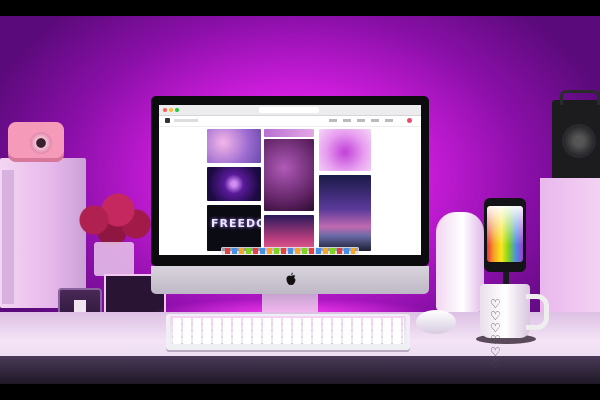  What do you see at coordinates (300, 370) in the screenshot?
I see `desk-edge` at bounding box center [300, 370].